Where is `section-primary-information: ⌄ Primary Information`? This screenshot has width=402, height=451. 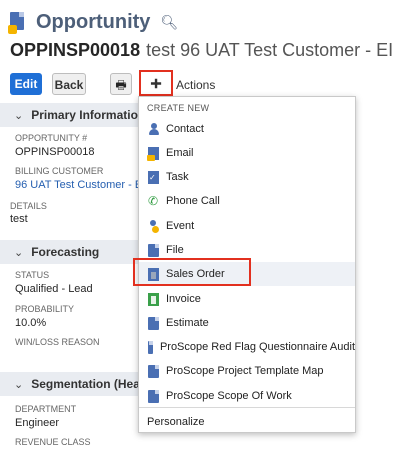 section-primary-information: ⌄ Primary Information is located at coordinates (72, 115).